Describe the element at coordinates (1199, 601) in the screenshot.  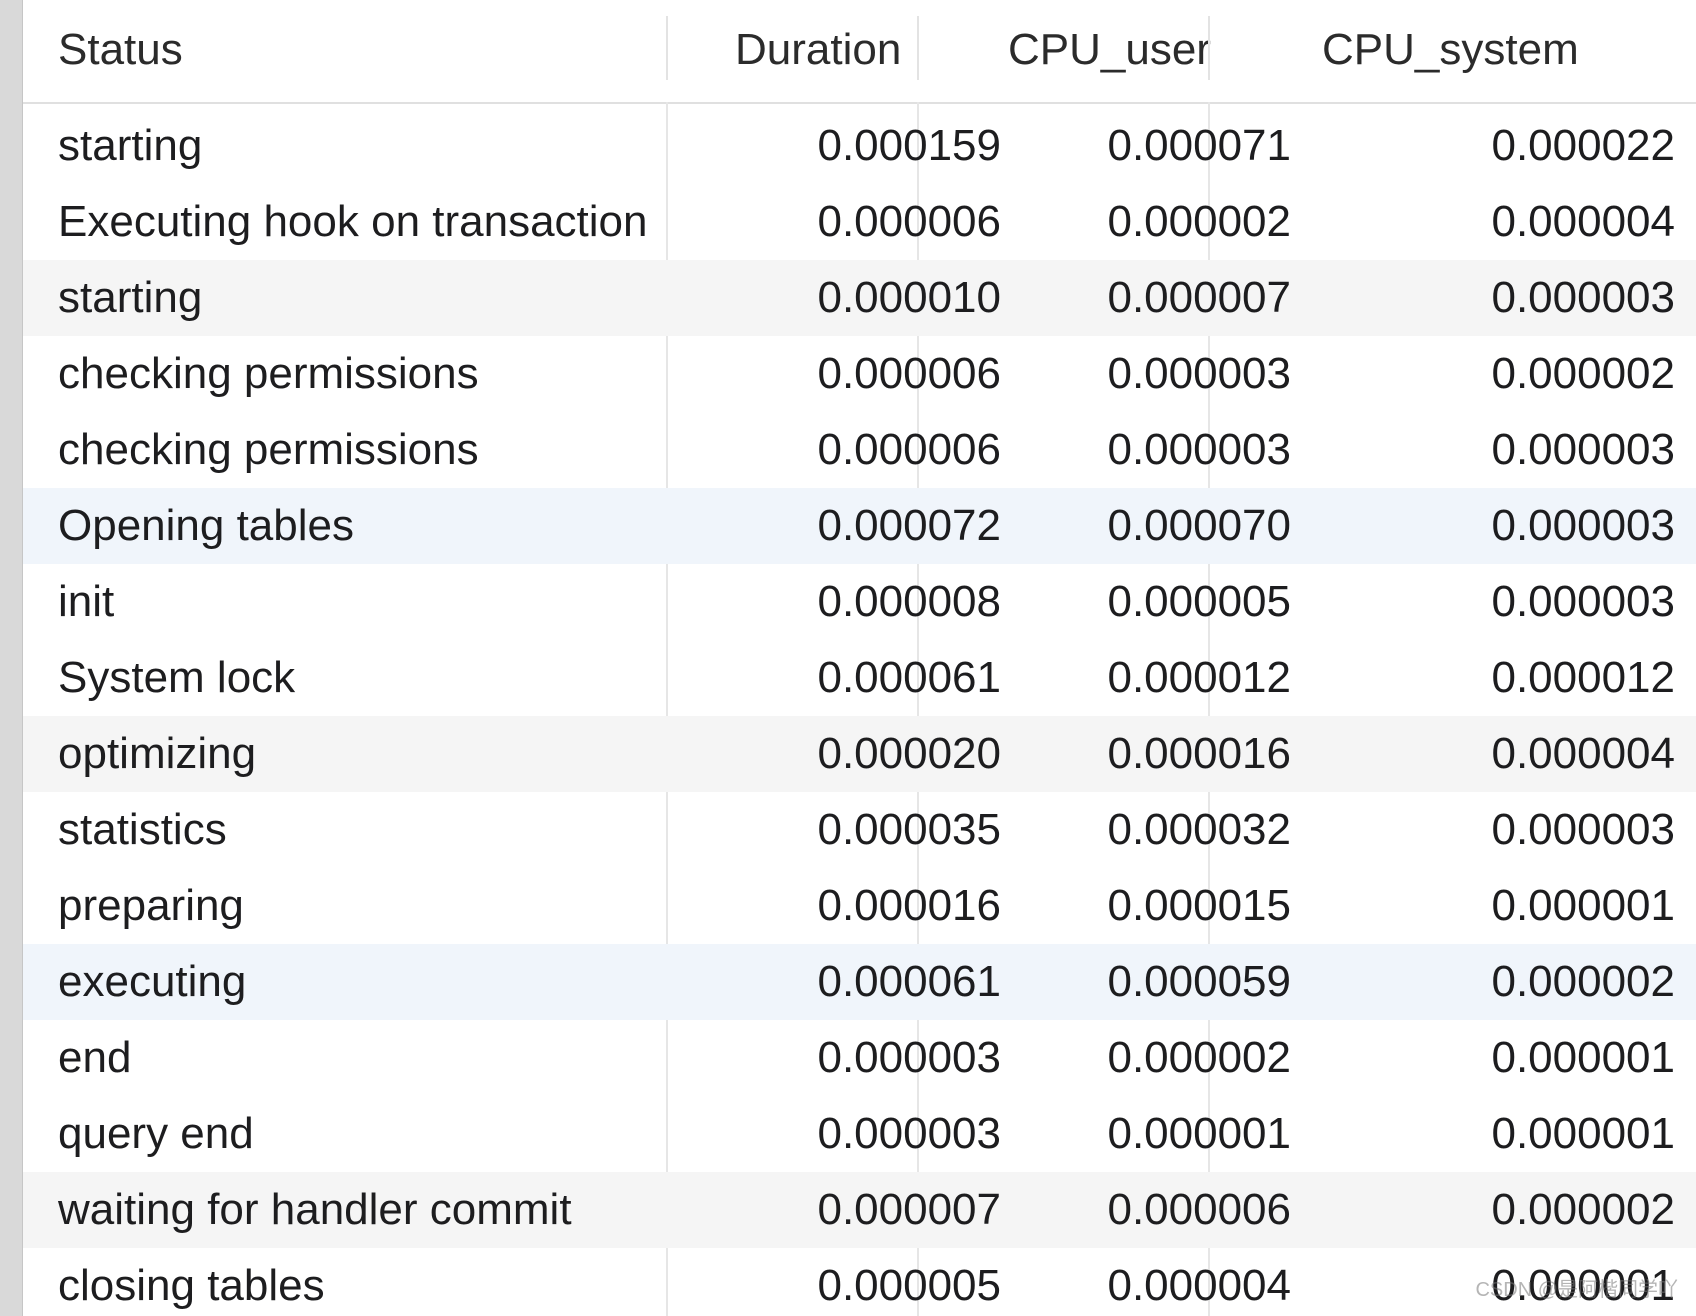
I see `cpu-user-cell: 0.000005` at that location.